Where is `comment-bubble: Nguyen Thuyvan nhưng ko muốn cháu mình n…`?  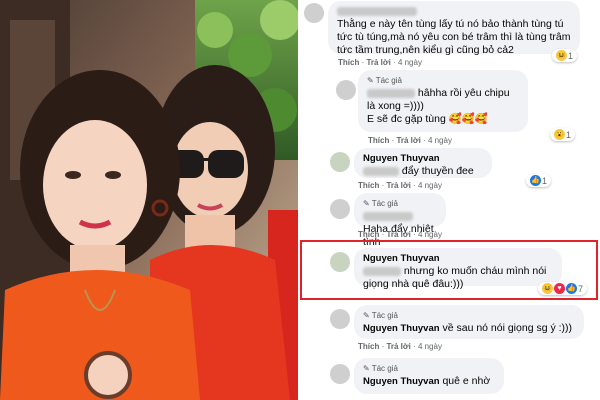
comment-bubble: Nguyen Thuyvan nhưng ko muốn cháu mình n… is located at coordinates (458, 269).